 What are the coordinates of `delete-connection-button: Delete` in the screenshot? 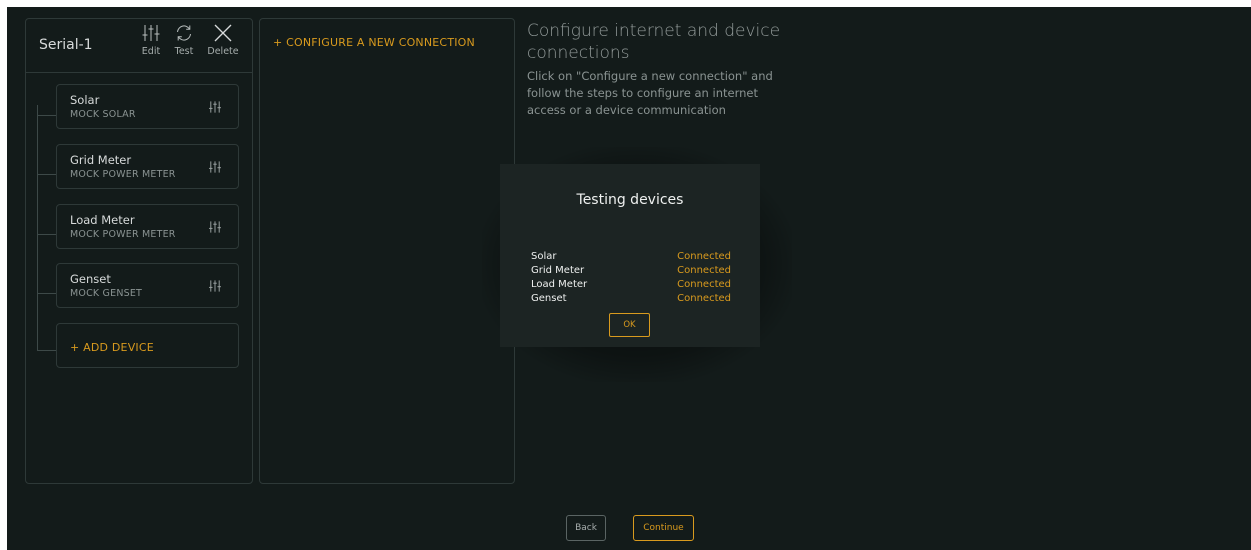 It's located at (223, 40).